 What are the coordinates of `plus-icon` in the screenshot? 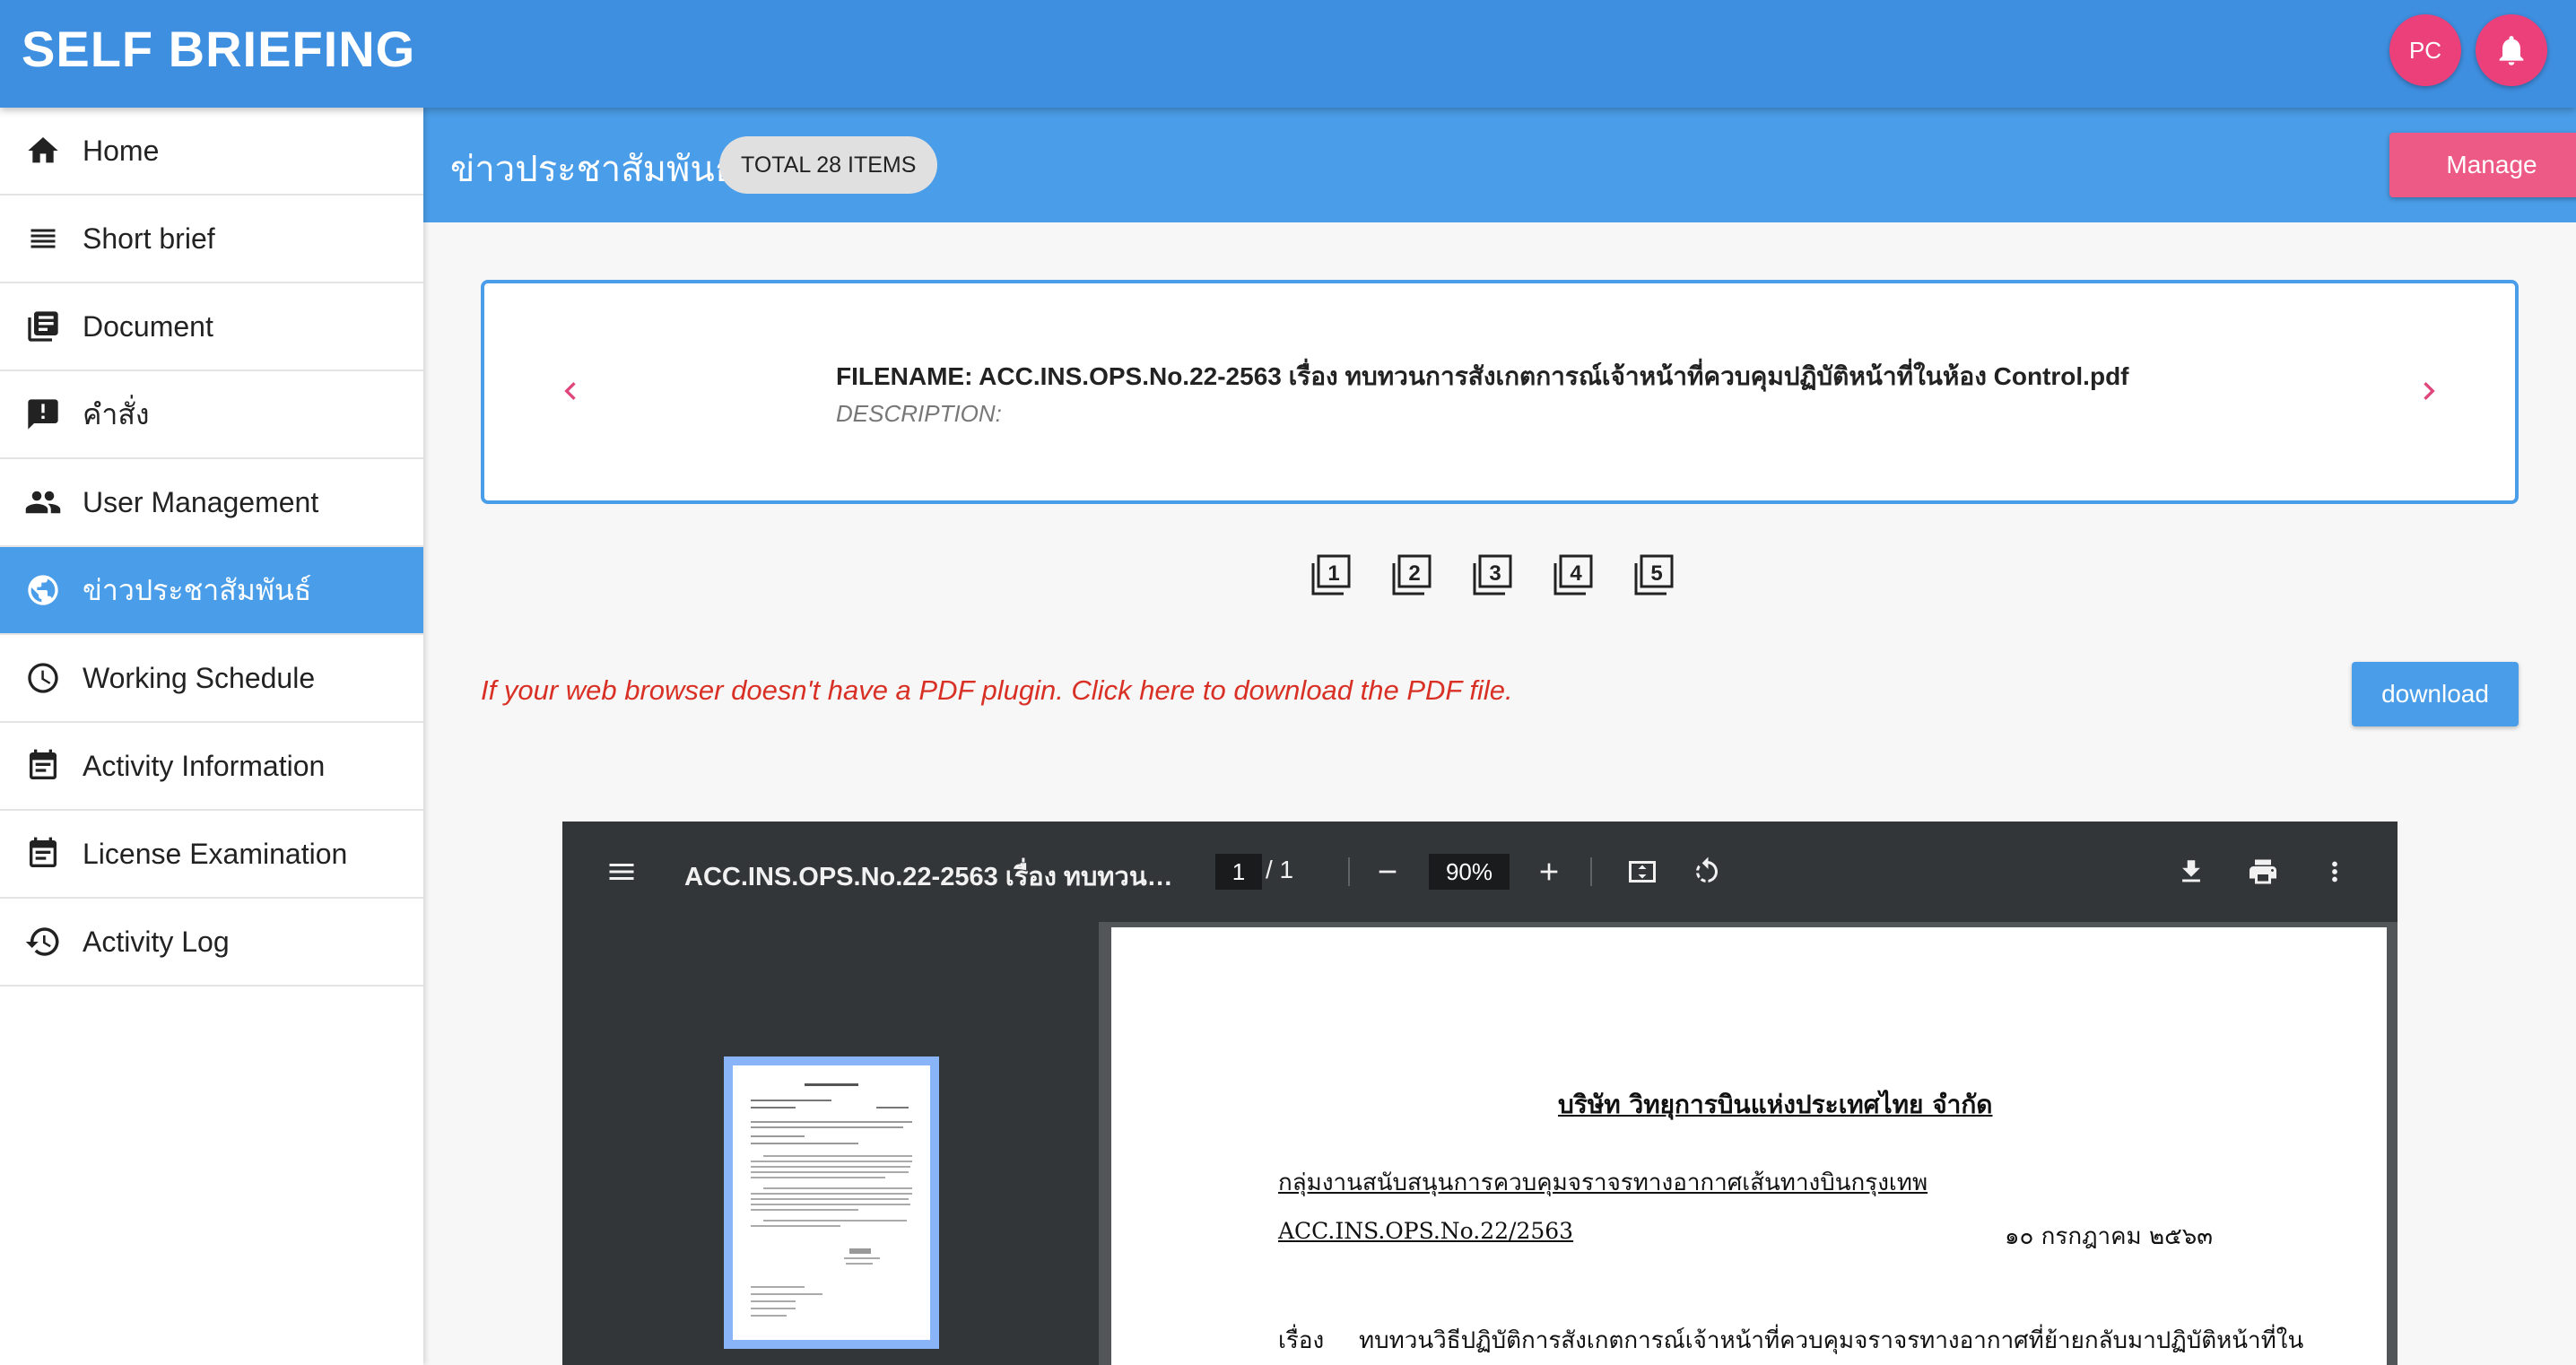 It's located at (1549, 872).